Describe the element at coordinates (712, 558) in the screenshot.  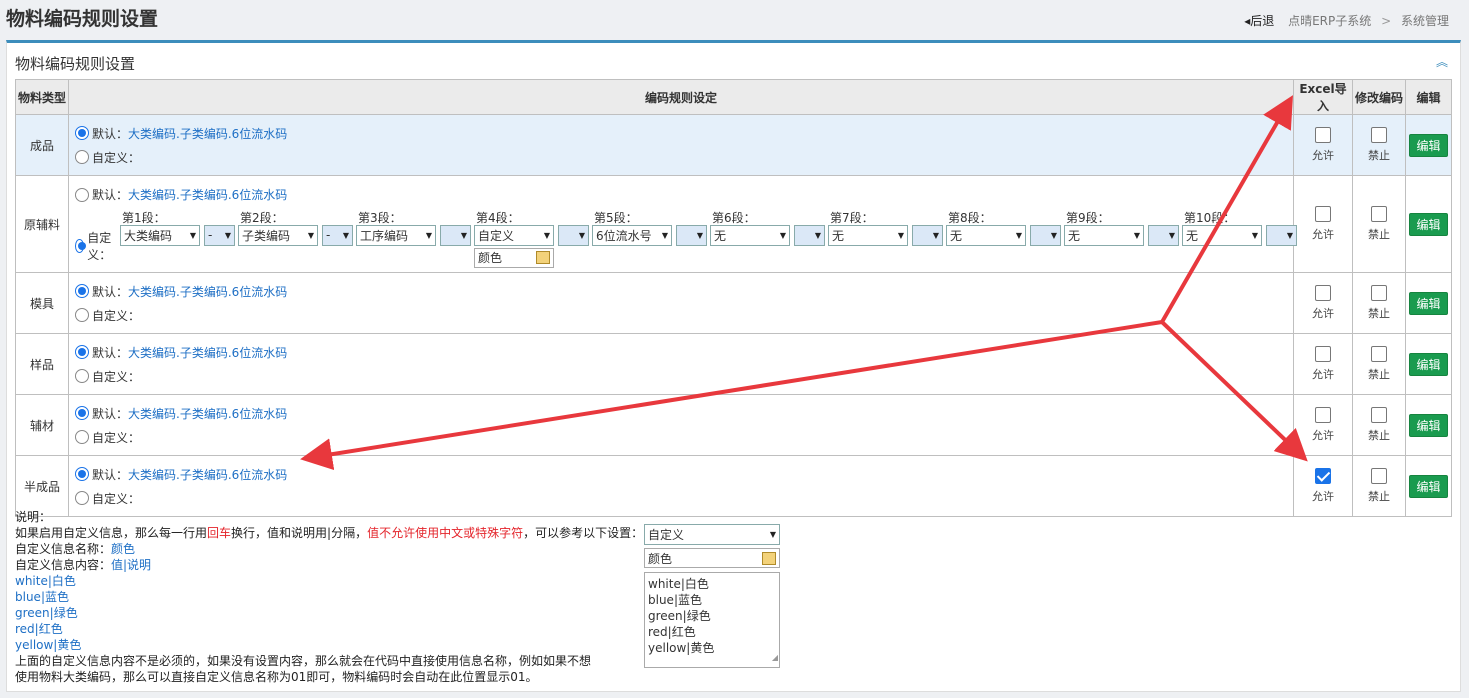
I see `sample-name-input: 颜色` at that location.